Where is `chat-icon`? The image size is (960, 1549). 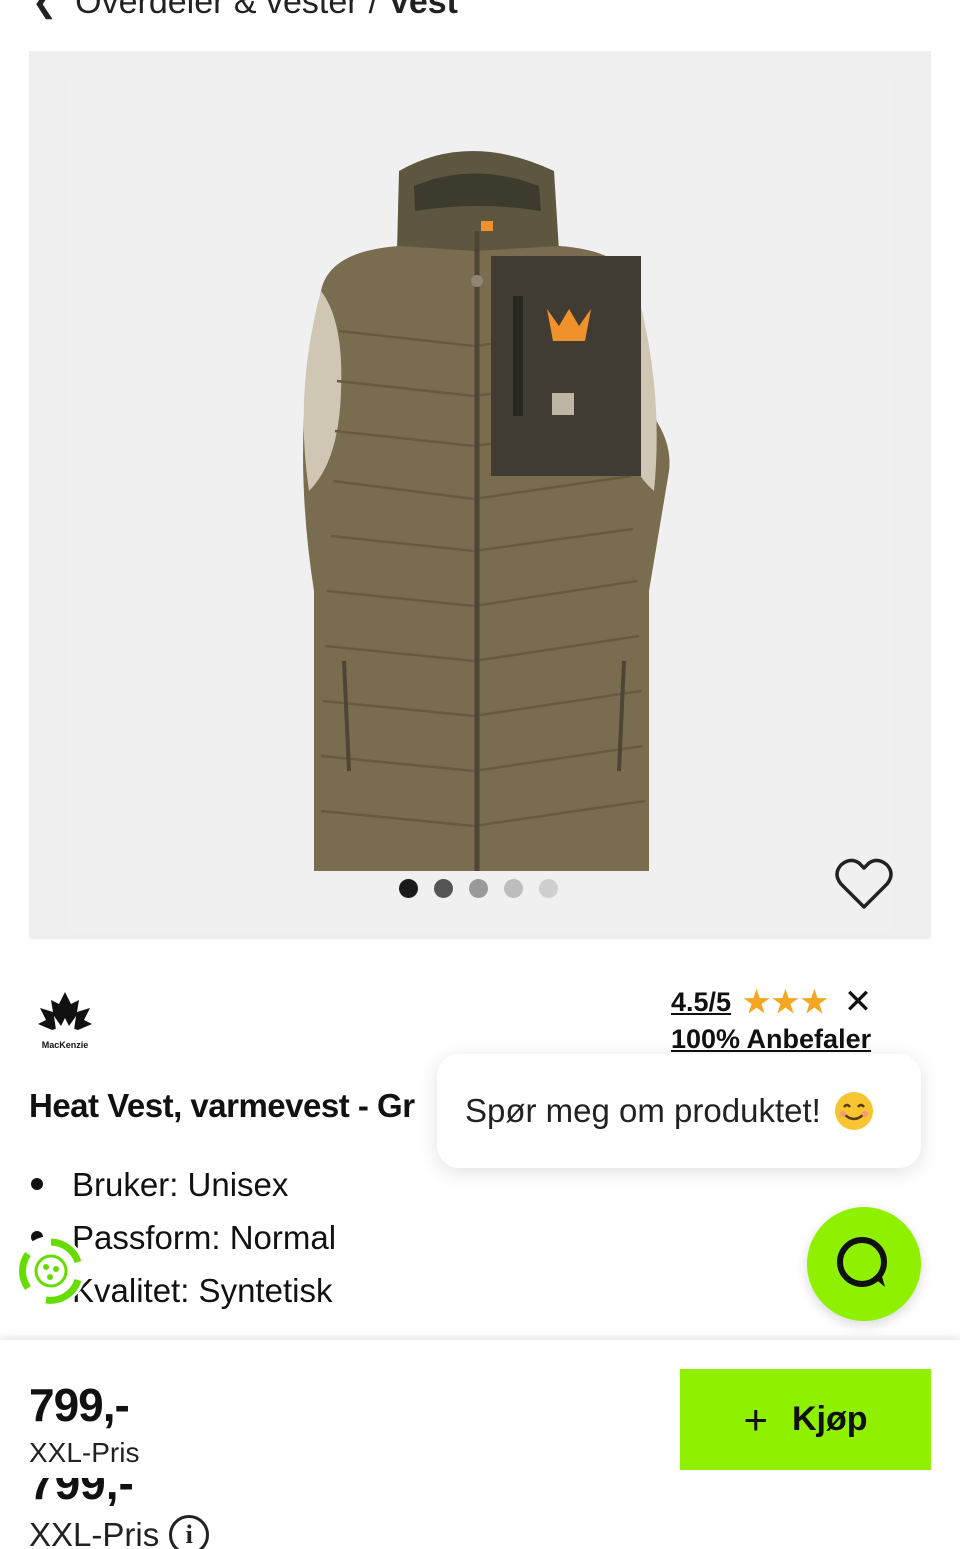 chat-icon is located at coordinates (862, 1262).